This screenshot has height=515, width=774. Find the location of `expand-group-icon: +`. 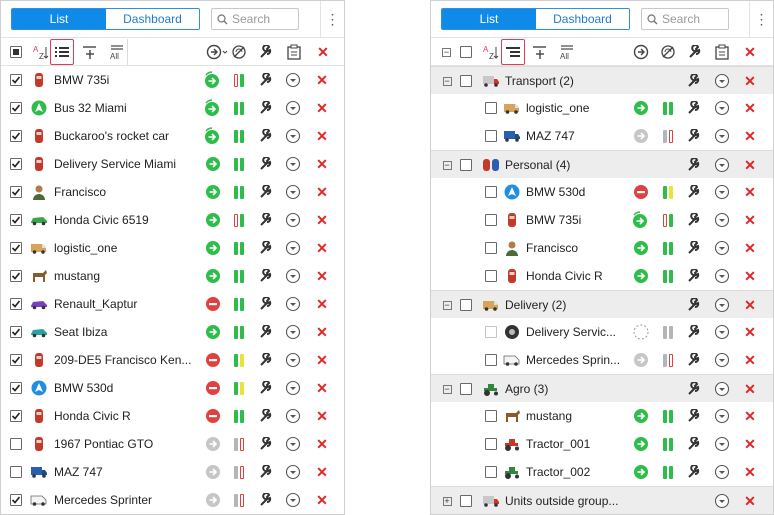

expand-group-icon: + is located at coordinates (447, 500).